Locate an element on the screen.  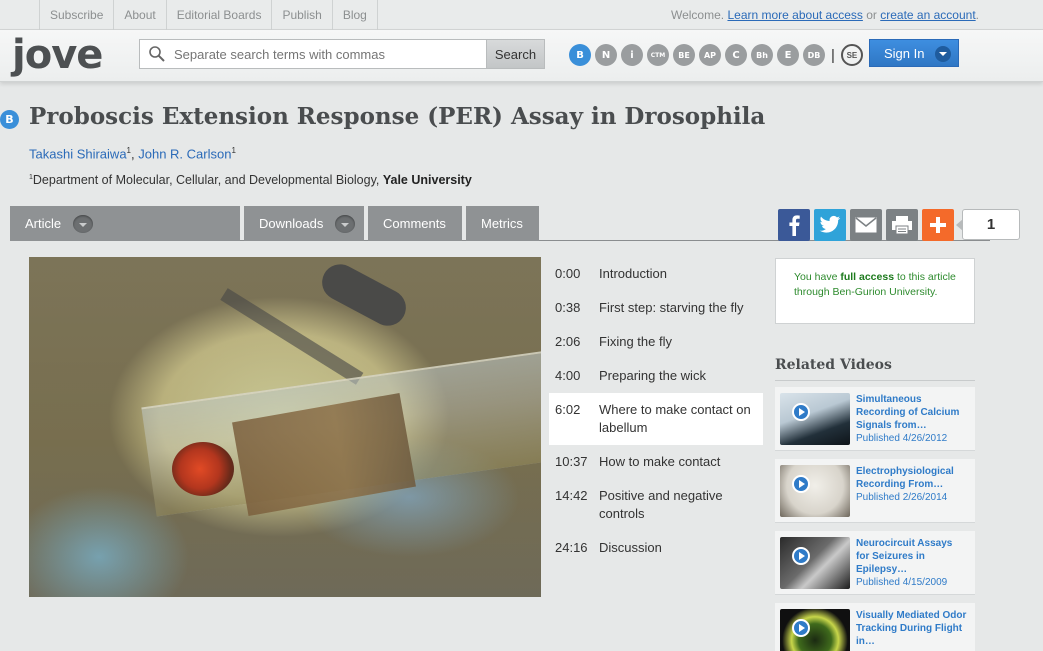
chapter-item: 4:00 Preparing the wick is located at coordinates (656, 376).